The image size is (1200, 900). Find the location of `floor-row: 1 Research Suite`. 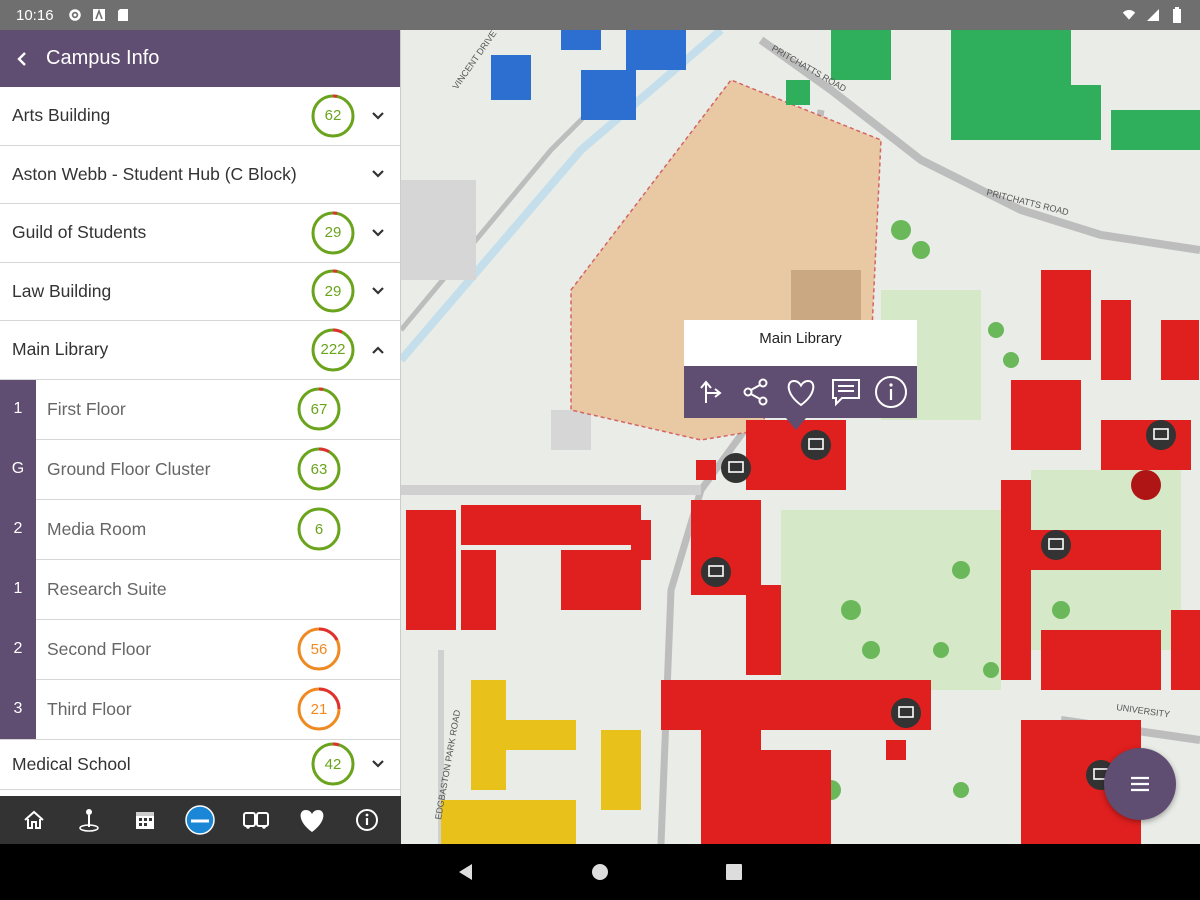

floor-row: 1 Research Suite is located at coordinates (200, 589).